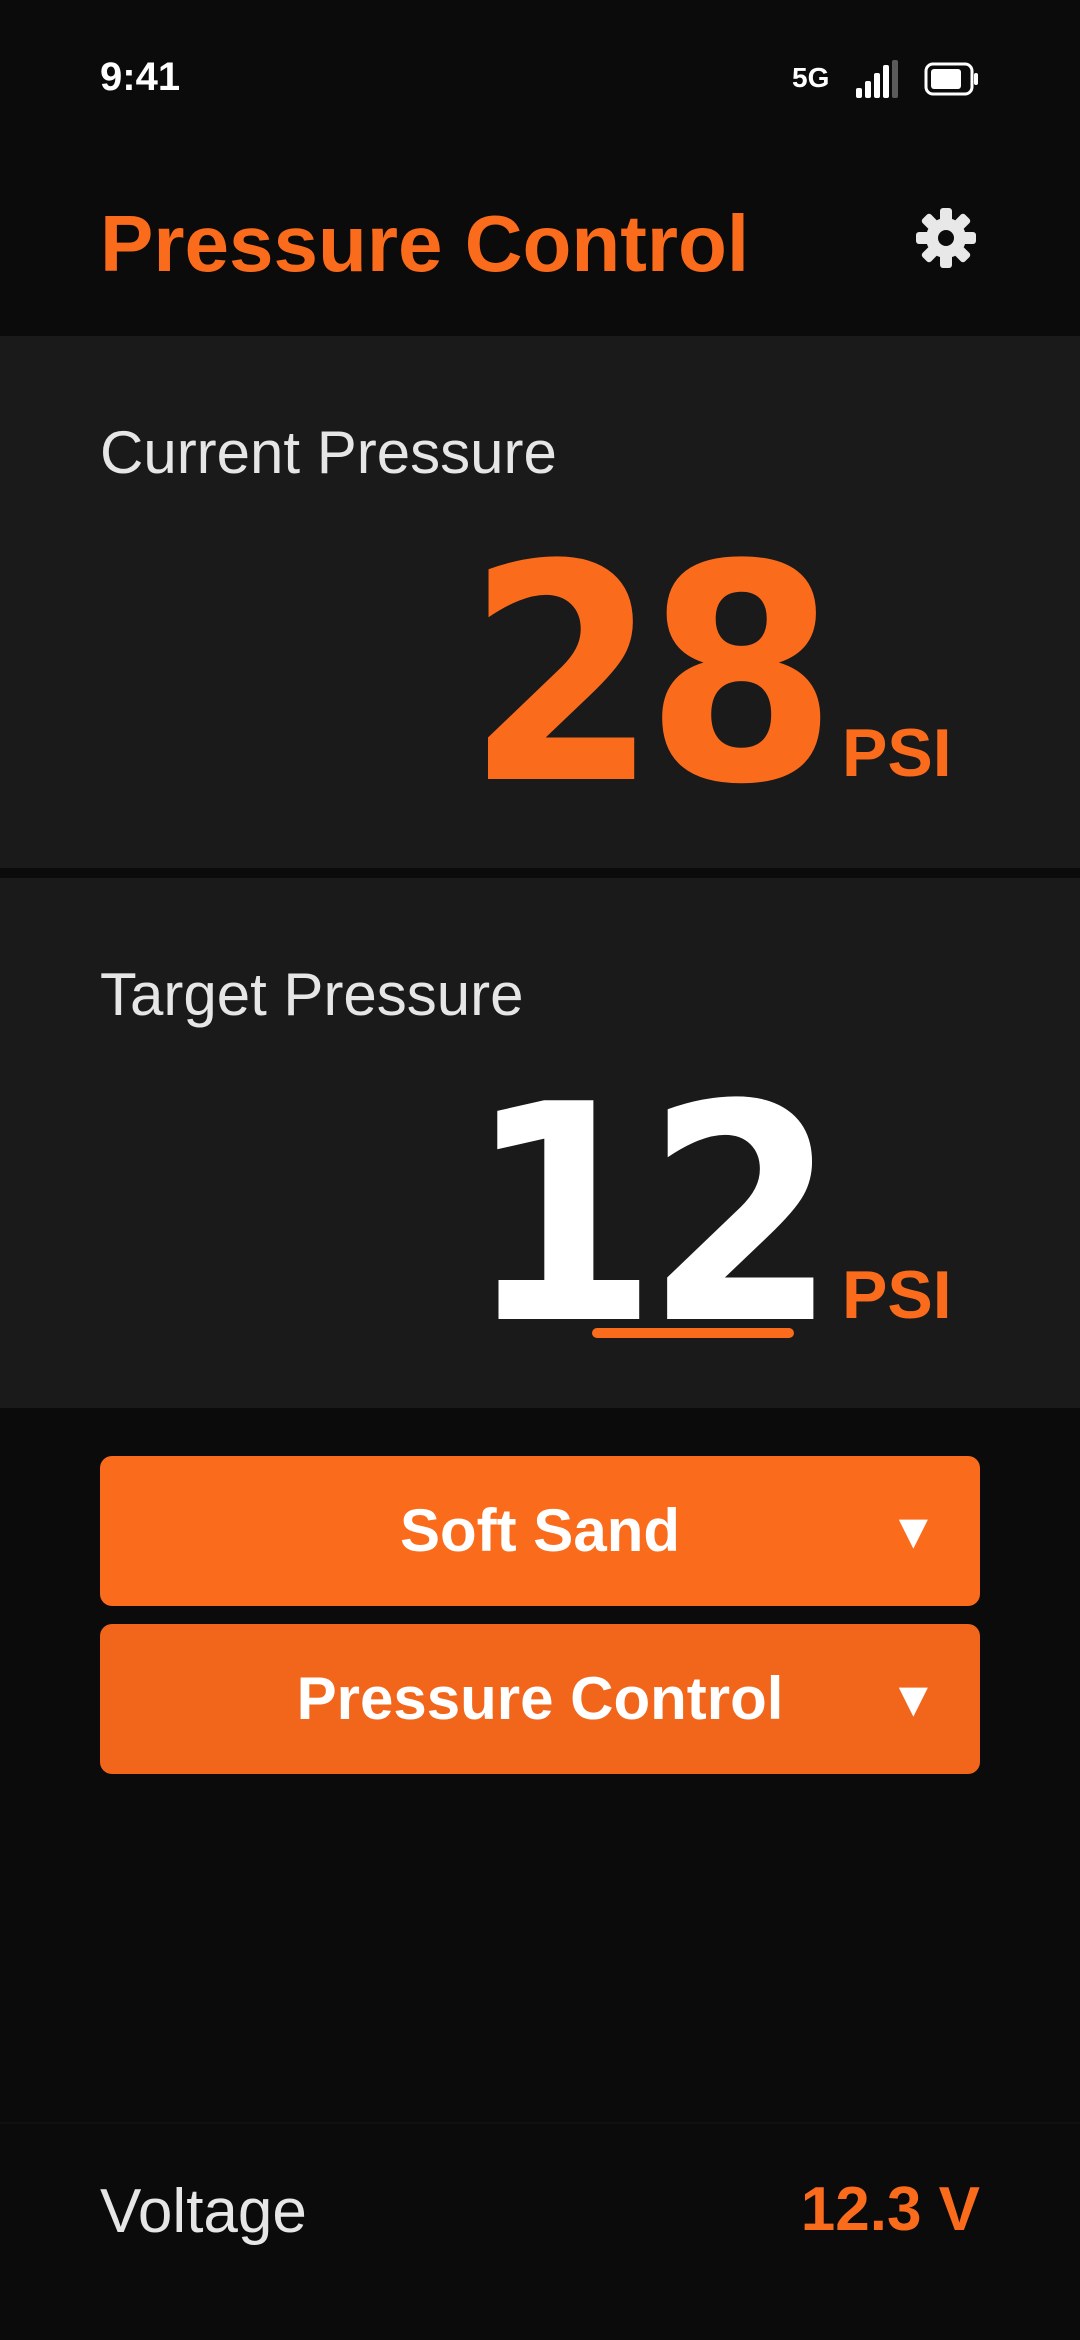 This screenshot has width=1080, height=2340. Describe the element at coordinates (951, 79) in the screenshot. I see `battery-icon` at that location.